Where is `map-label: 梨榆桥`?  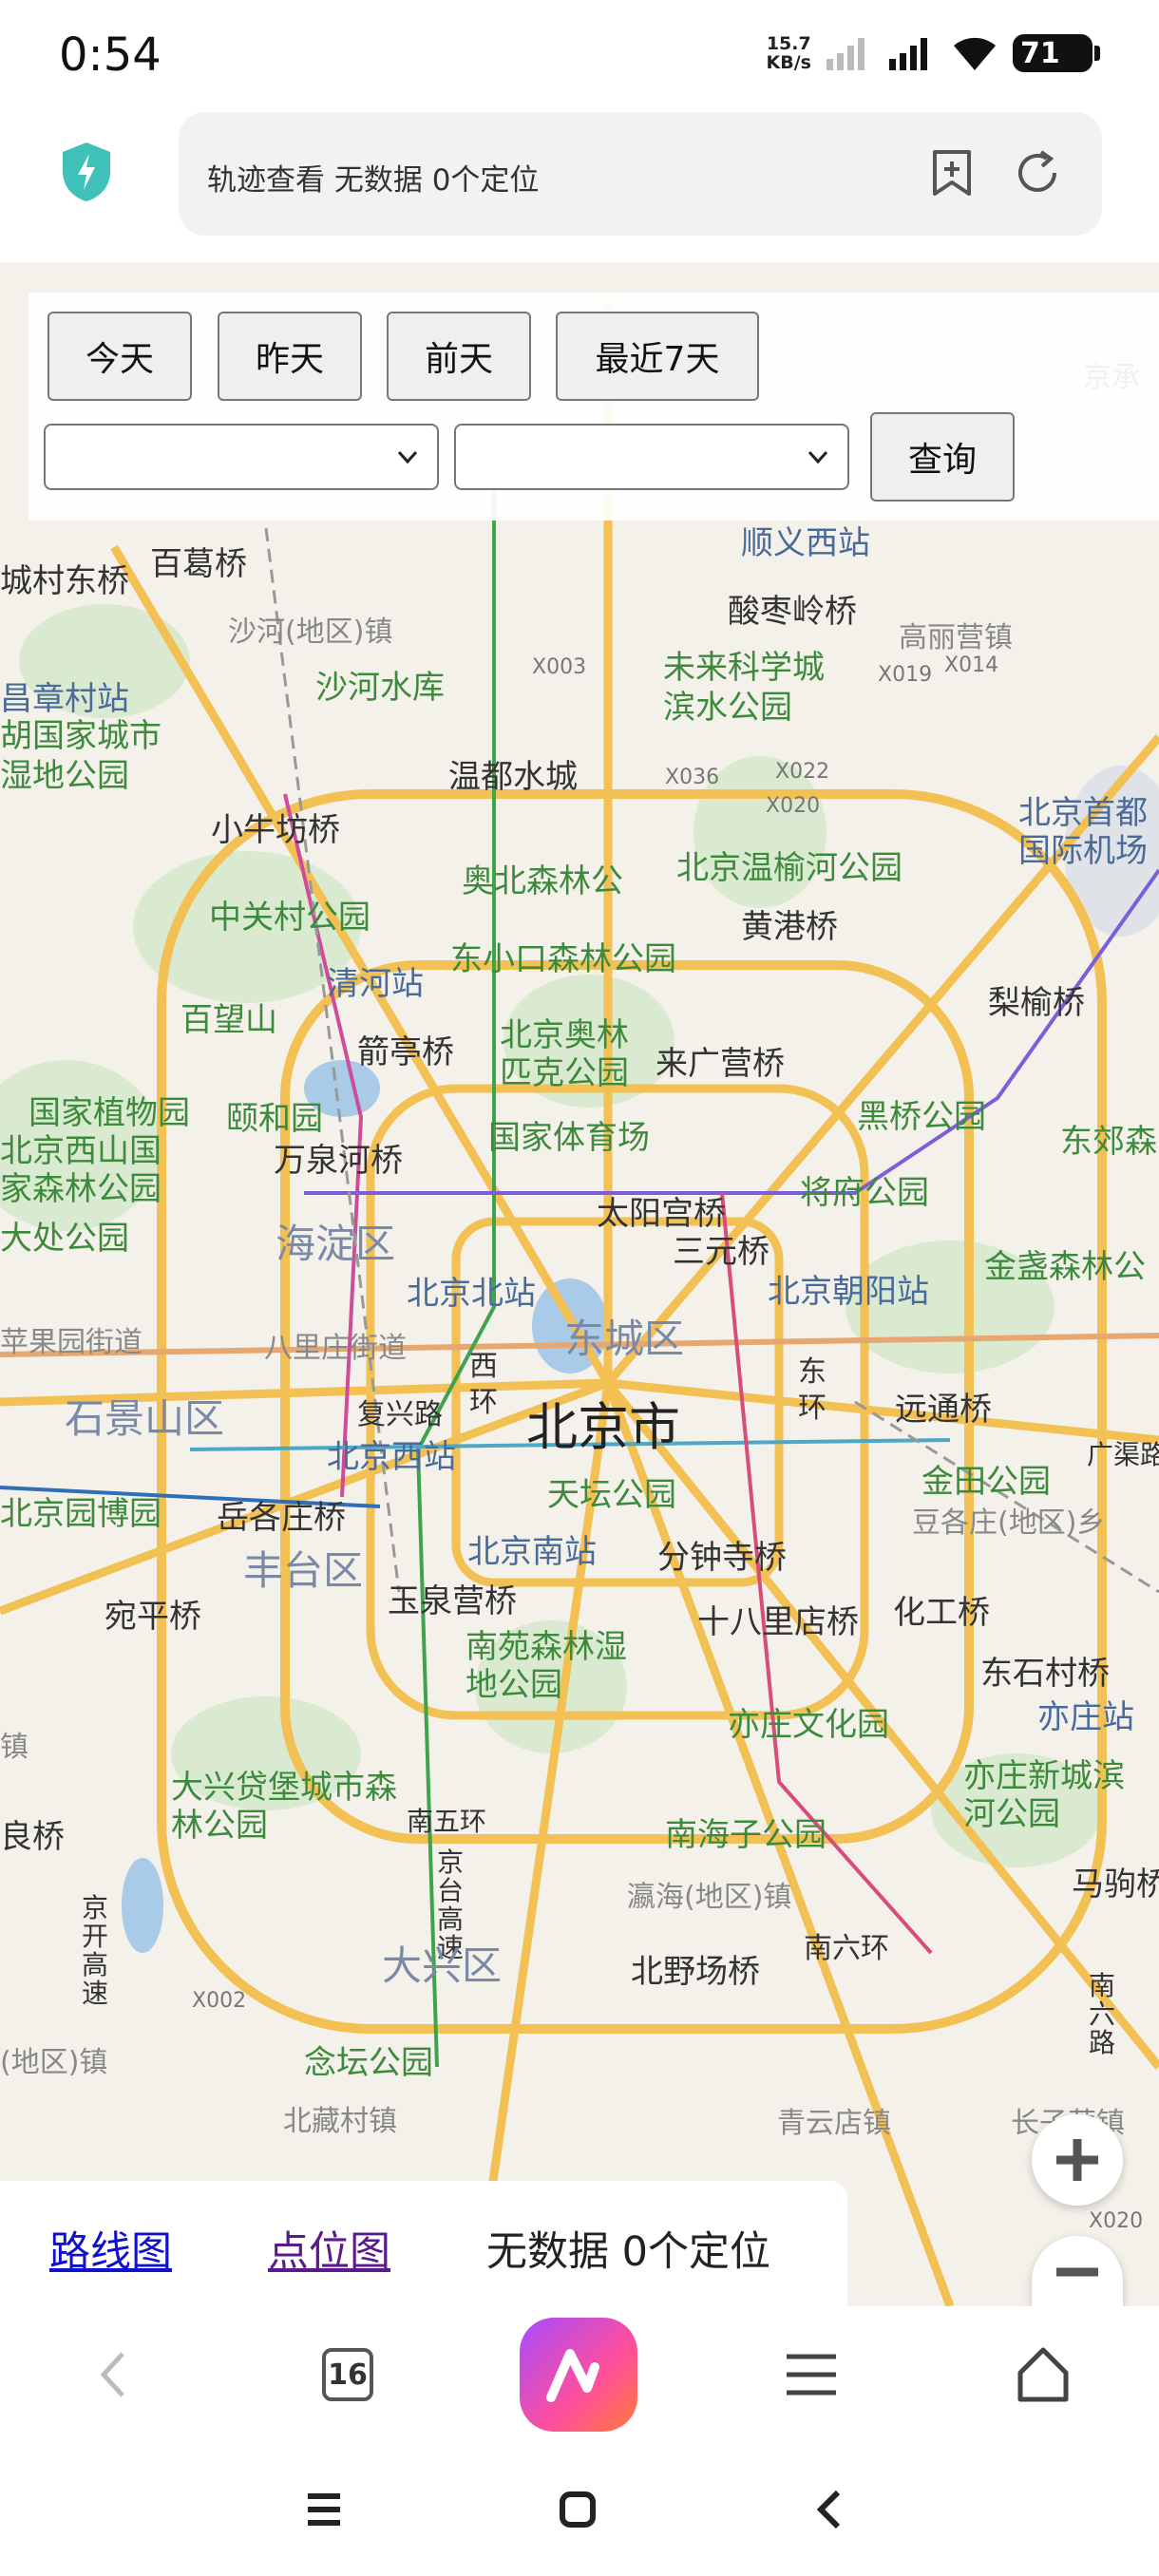
map-label: 梨榆桥 is located at coordinates (1036, 1003).